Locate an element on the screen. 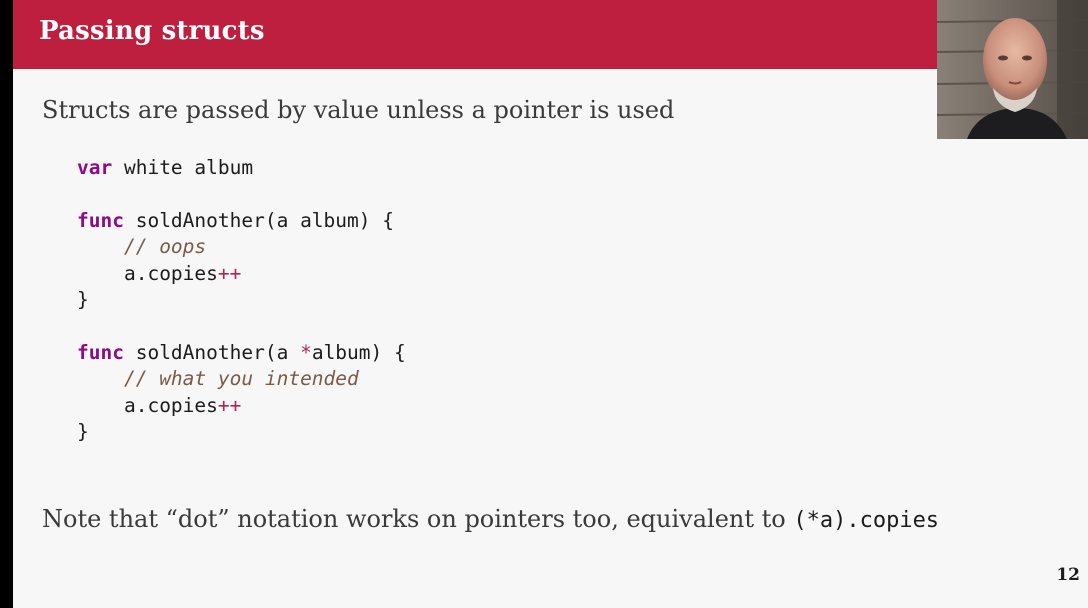 This screenshot has height=608, width=1088. code-line: // oops is located at coordinates (241, 247).